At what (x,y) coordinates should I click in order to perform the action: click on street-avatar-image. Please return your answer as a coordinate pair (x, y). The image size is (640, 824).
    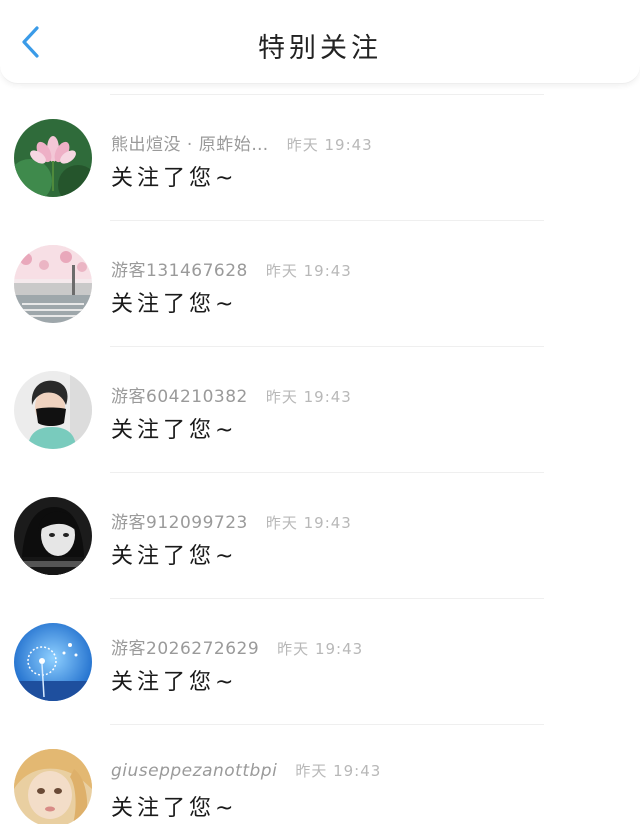
    Looking at the image, I should click on (53, 284).